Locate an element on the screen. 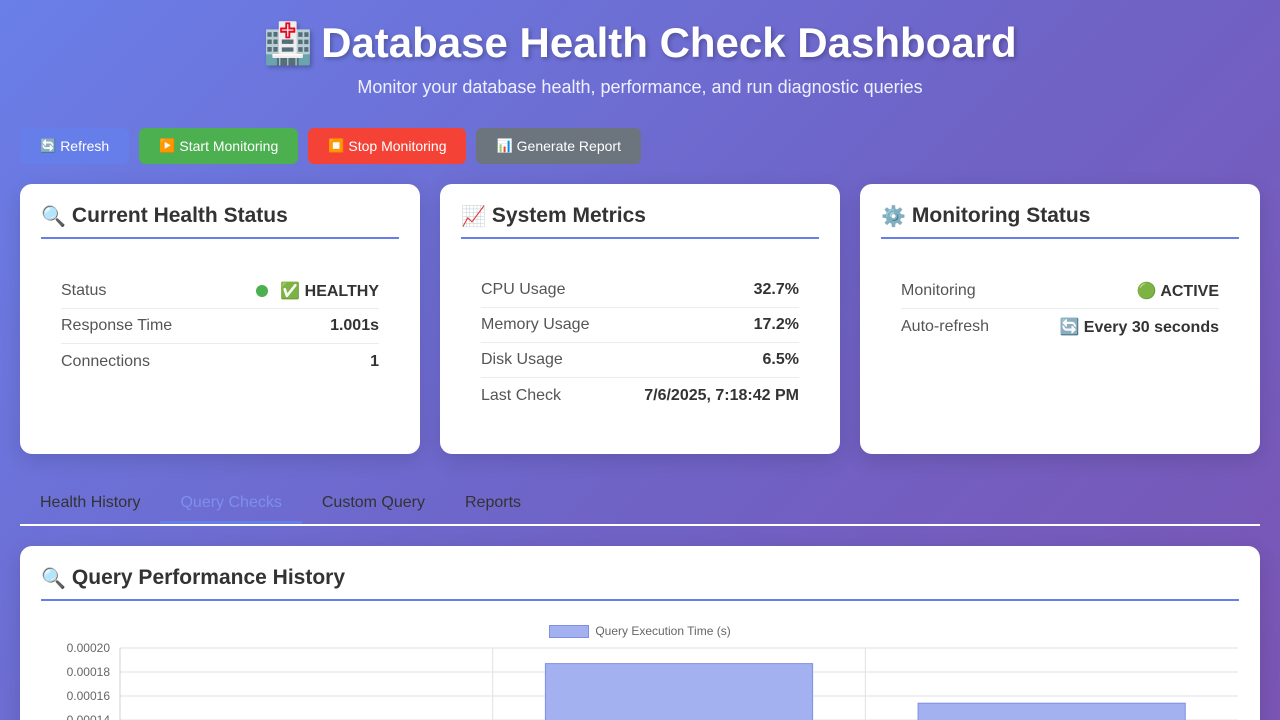 The width and height of the screenshot is (1280, 720). last-check-value: 7/6/2025, 7:18:42 PM is located at coordinates (721, 395).